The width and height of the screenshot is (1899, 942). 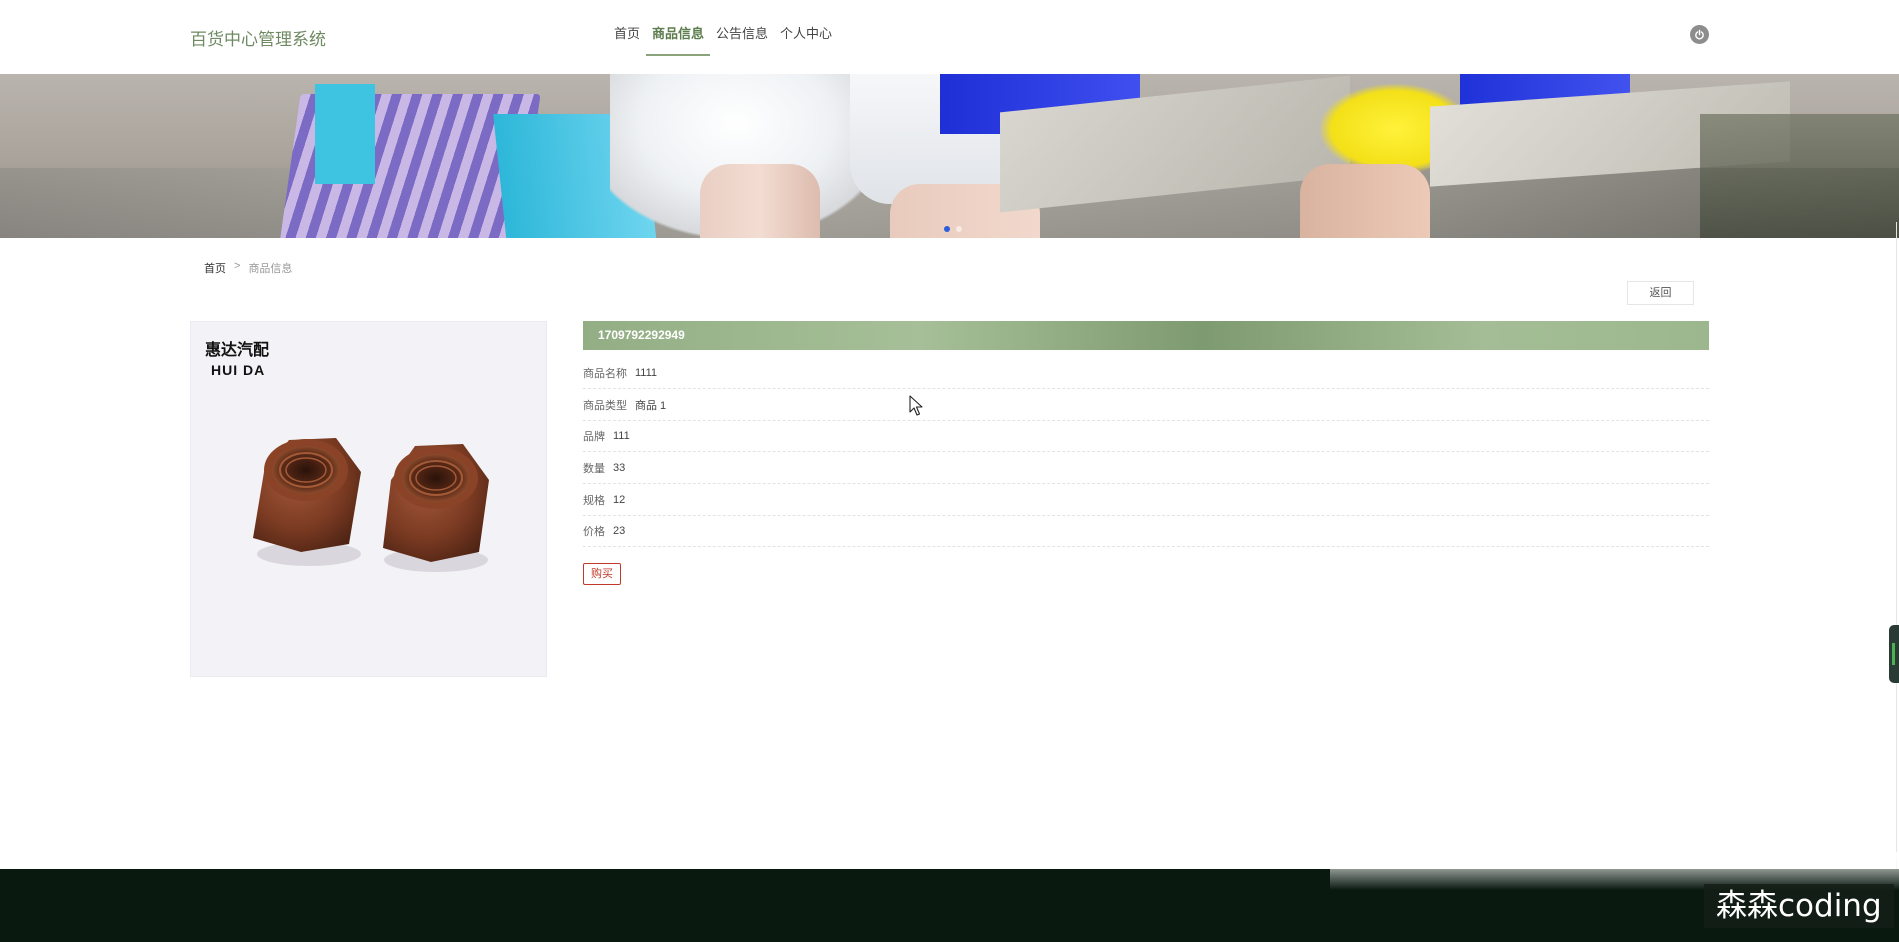 I want to click on field-row-type: 商品类型 商品 1, so click(x=1146, y=405).